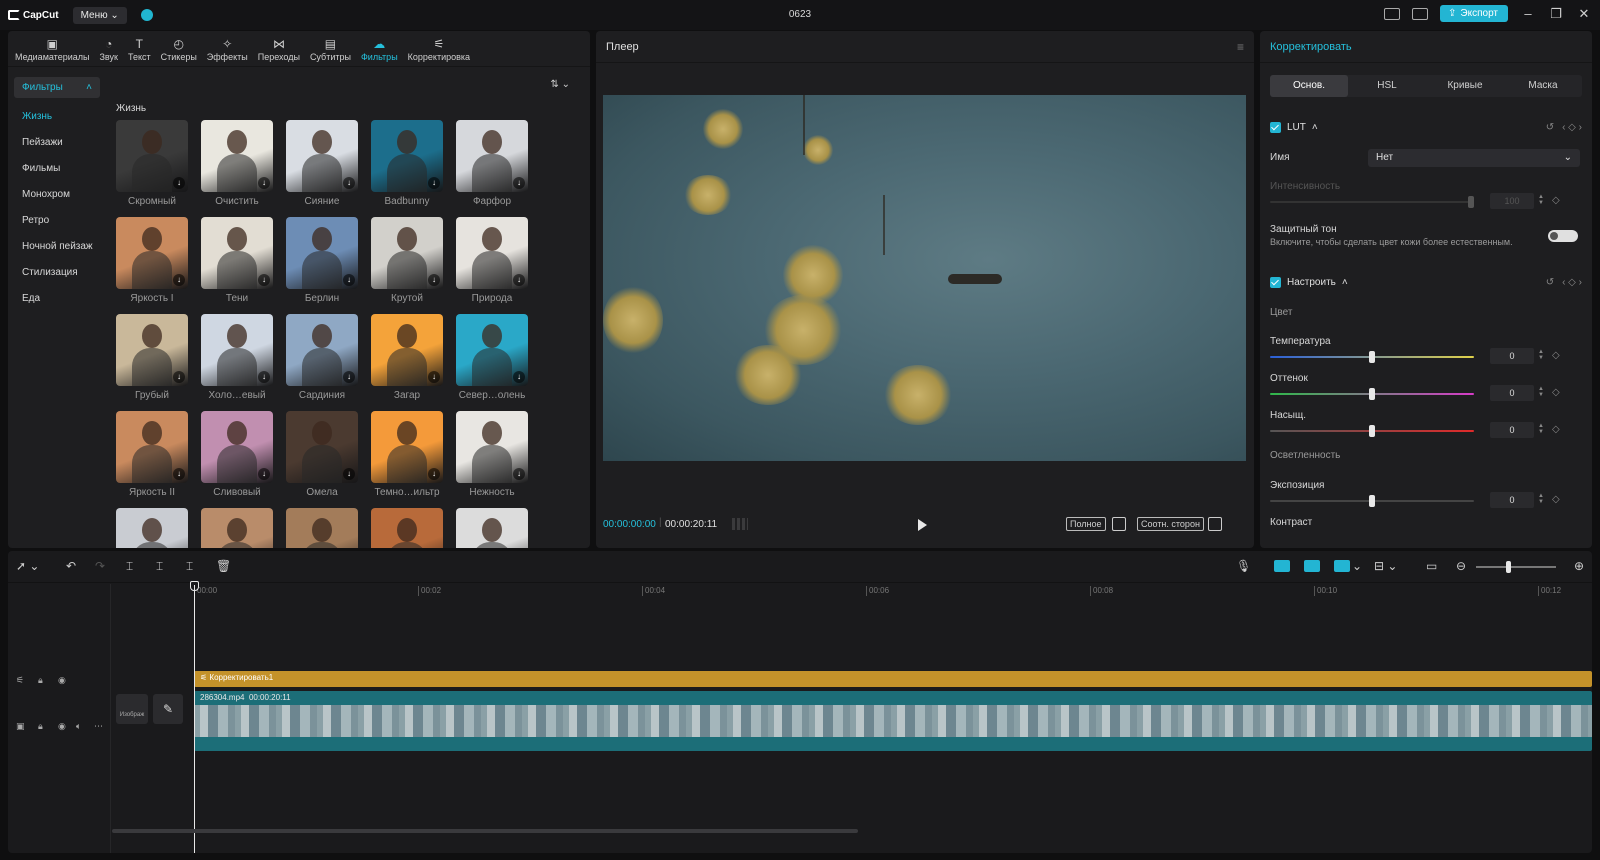 The height and width of the screenshot is (860, 1600). I want to click on filter-tile: ↓ Природа, so click(492, 265).